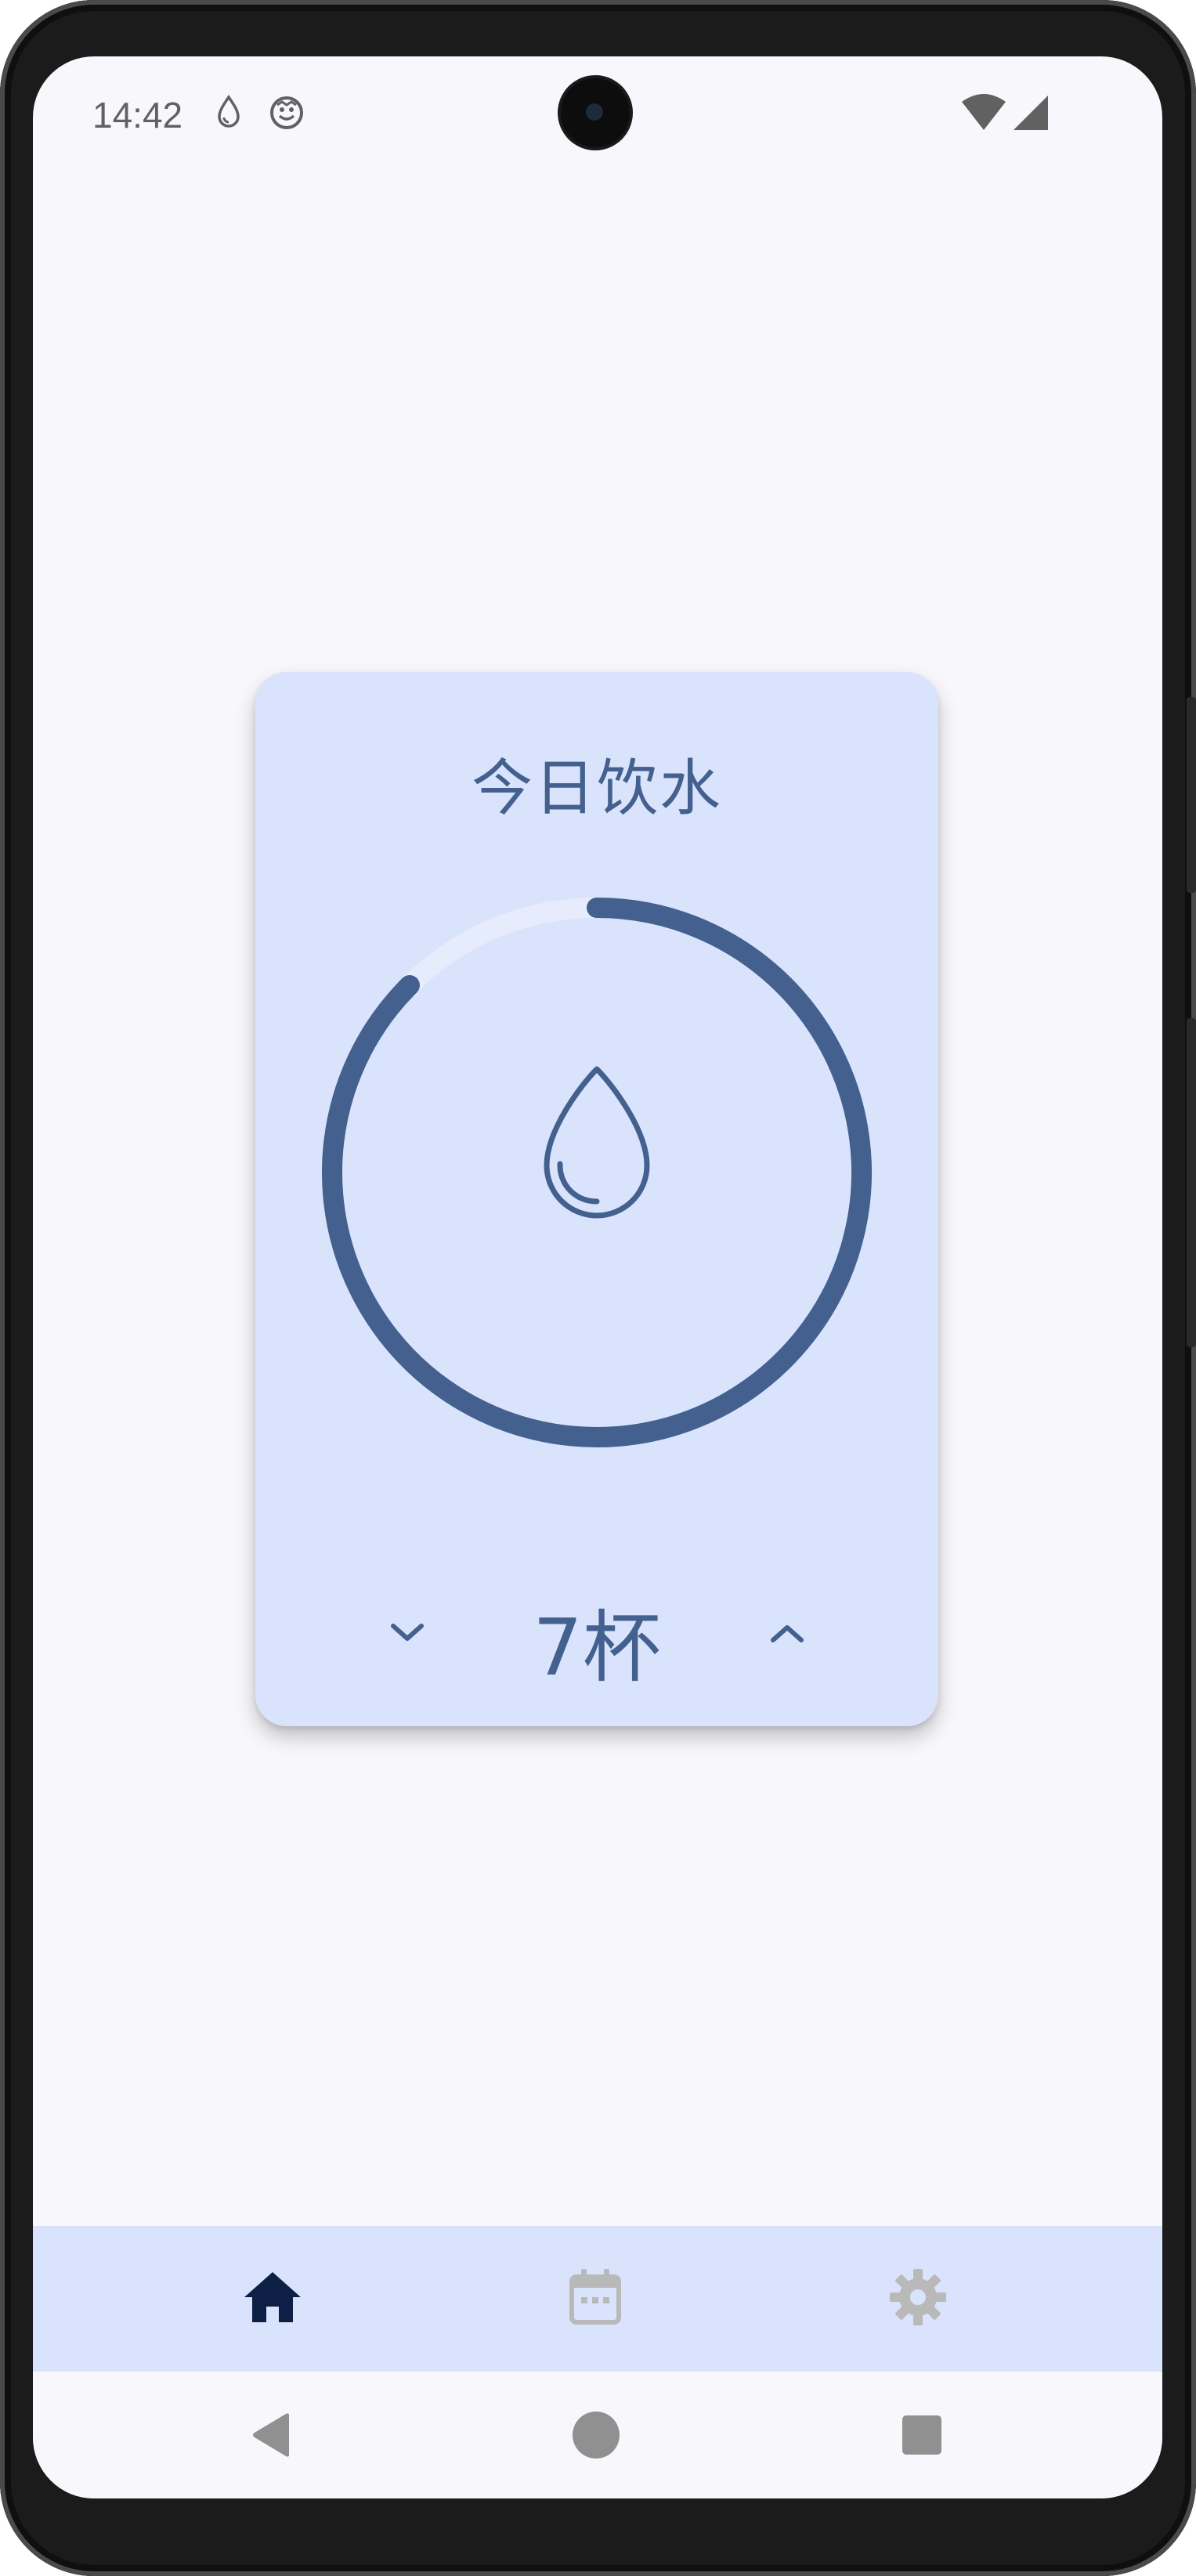  I want to click on system-navigation-bar, so click(597, 2435).